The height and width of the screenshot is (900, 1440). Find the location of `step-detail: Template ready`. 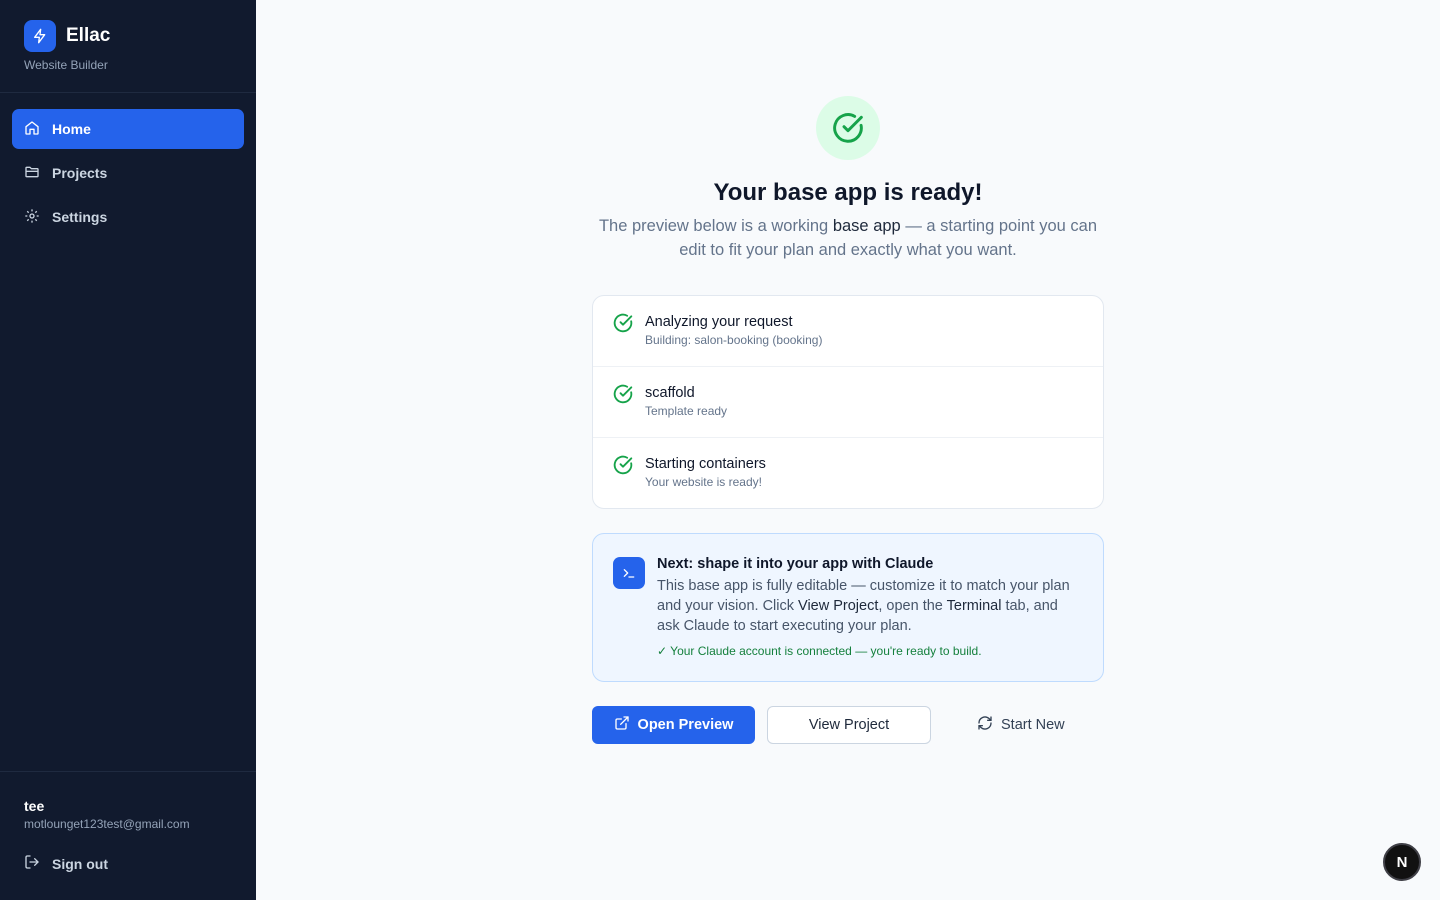

step-detail: Template ready is located at coordinates (686, 411).